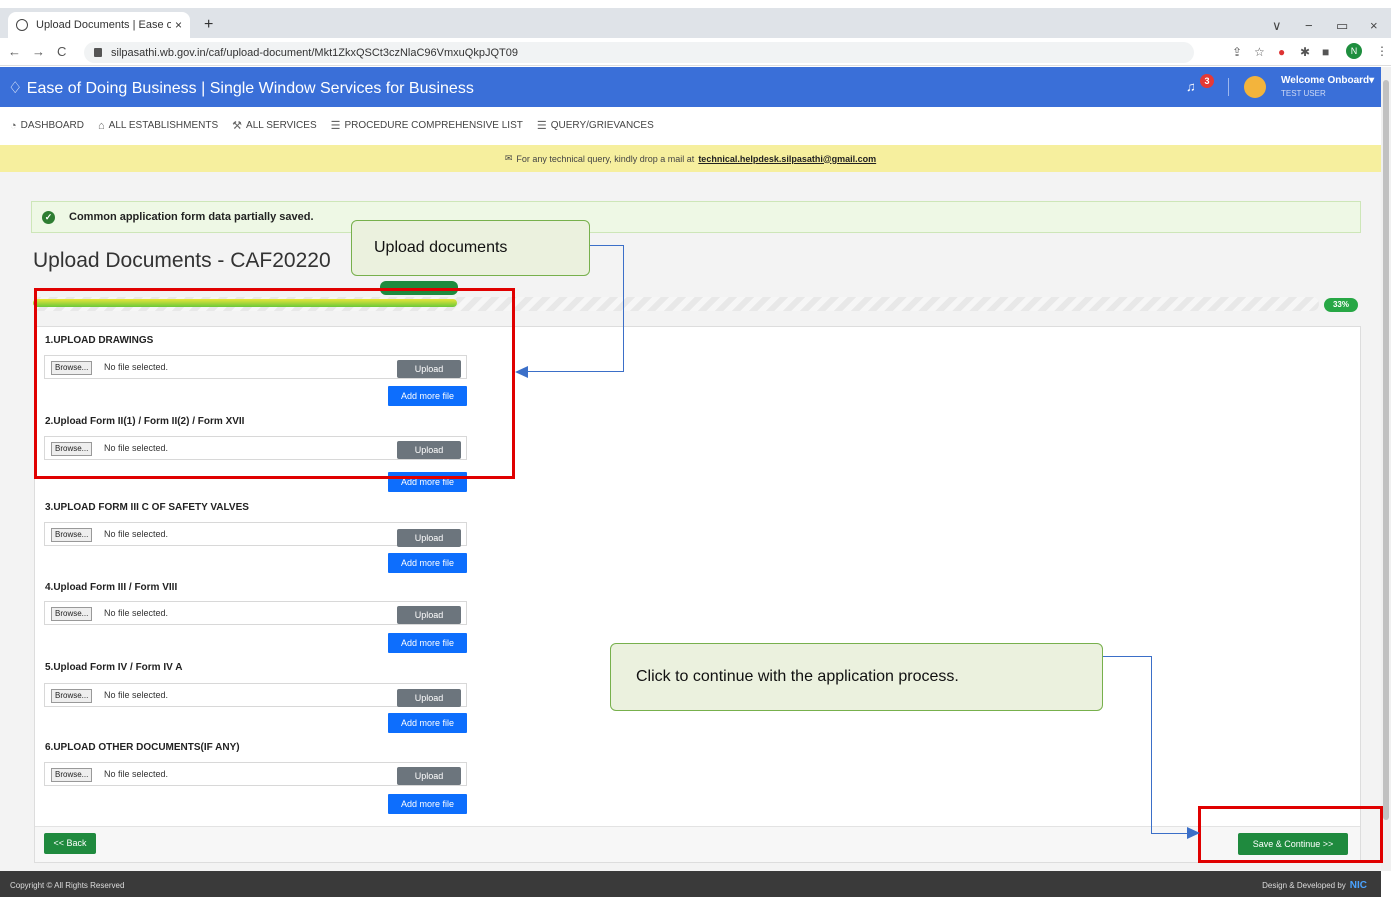 The image size is (1391, 897). Describe the element at coordinates (1325, 52) in the screenshot. I see `sidebar-icon: ■` at that location.